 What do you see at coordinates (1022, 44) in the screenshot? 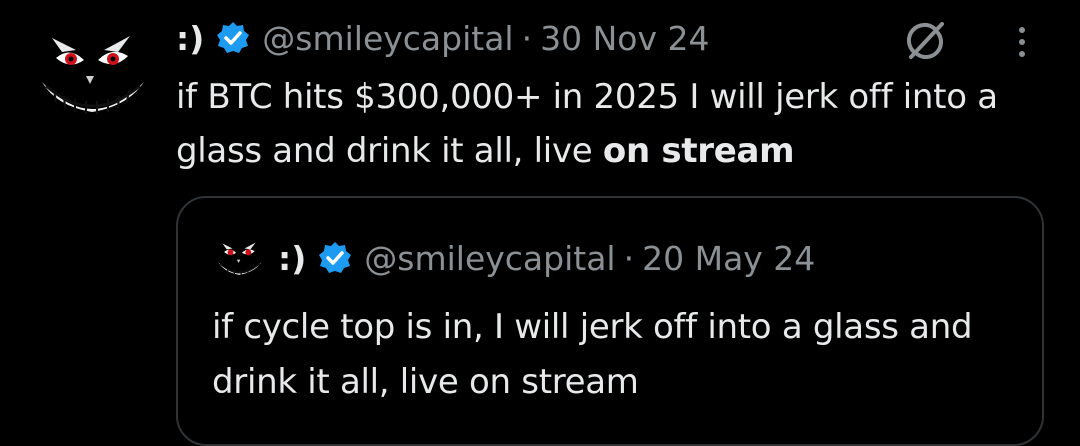
I see `more-options-icon` at bounding box center [1022, 44].